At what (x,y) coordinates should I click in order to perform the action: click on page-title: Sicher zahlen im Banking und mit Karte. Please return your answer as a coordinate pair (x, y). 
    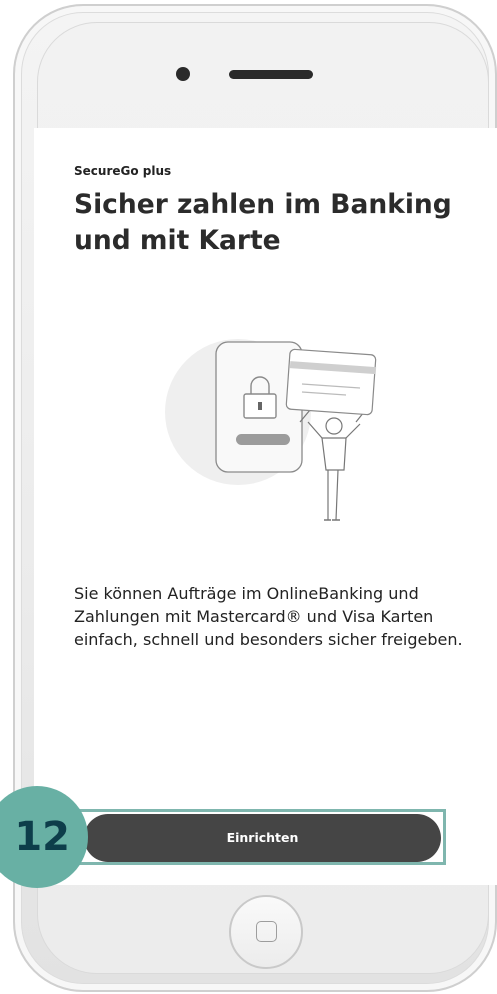
    Looking at the image, I should click on (263, 222).